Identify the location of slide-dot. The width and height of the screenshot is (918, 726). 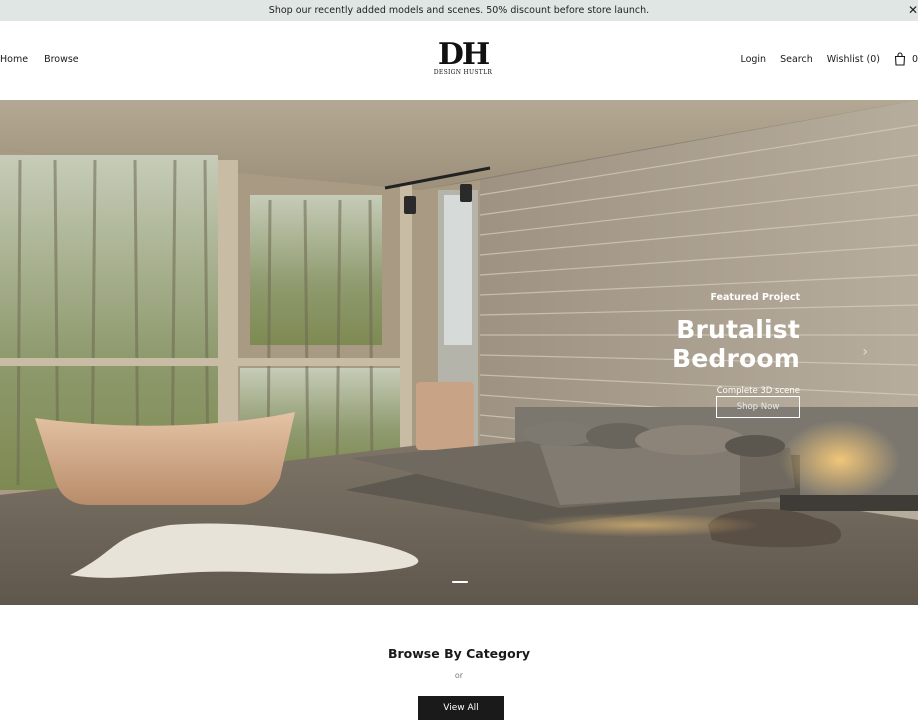
(460, 582).